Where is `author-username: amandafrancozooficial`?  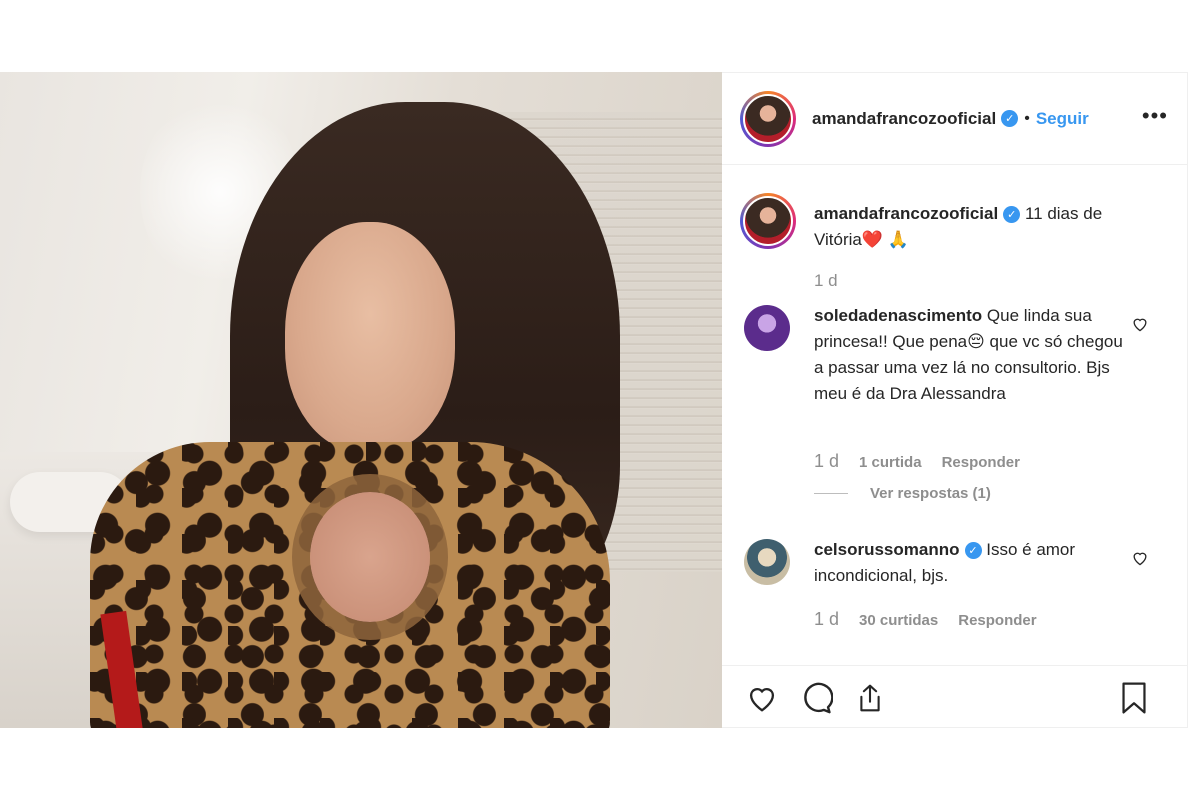
author-username: amandafrancozooficial is located at coordinates (904, 119).